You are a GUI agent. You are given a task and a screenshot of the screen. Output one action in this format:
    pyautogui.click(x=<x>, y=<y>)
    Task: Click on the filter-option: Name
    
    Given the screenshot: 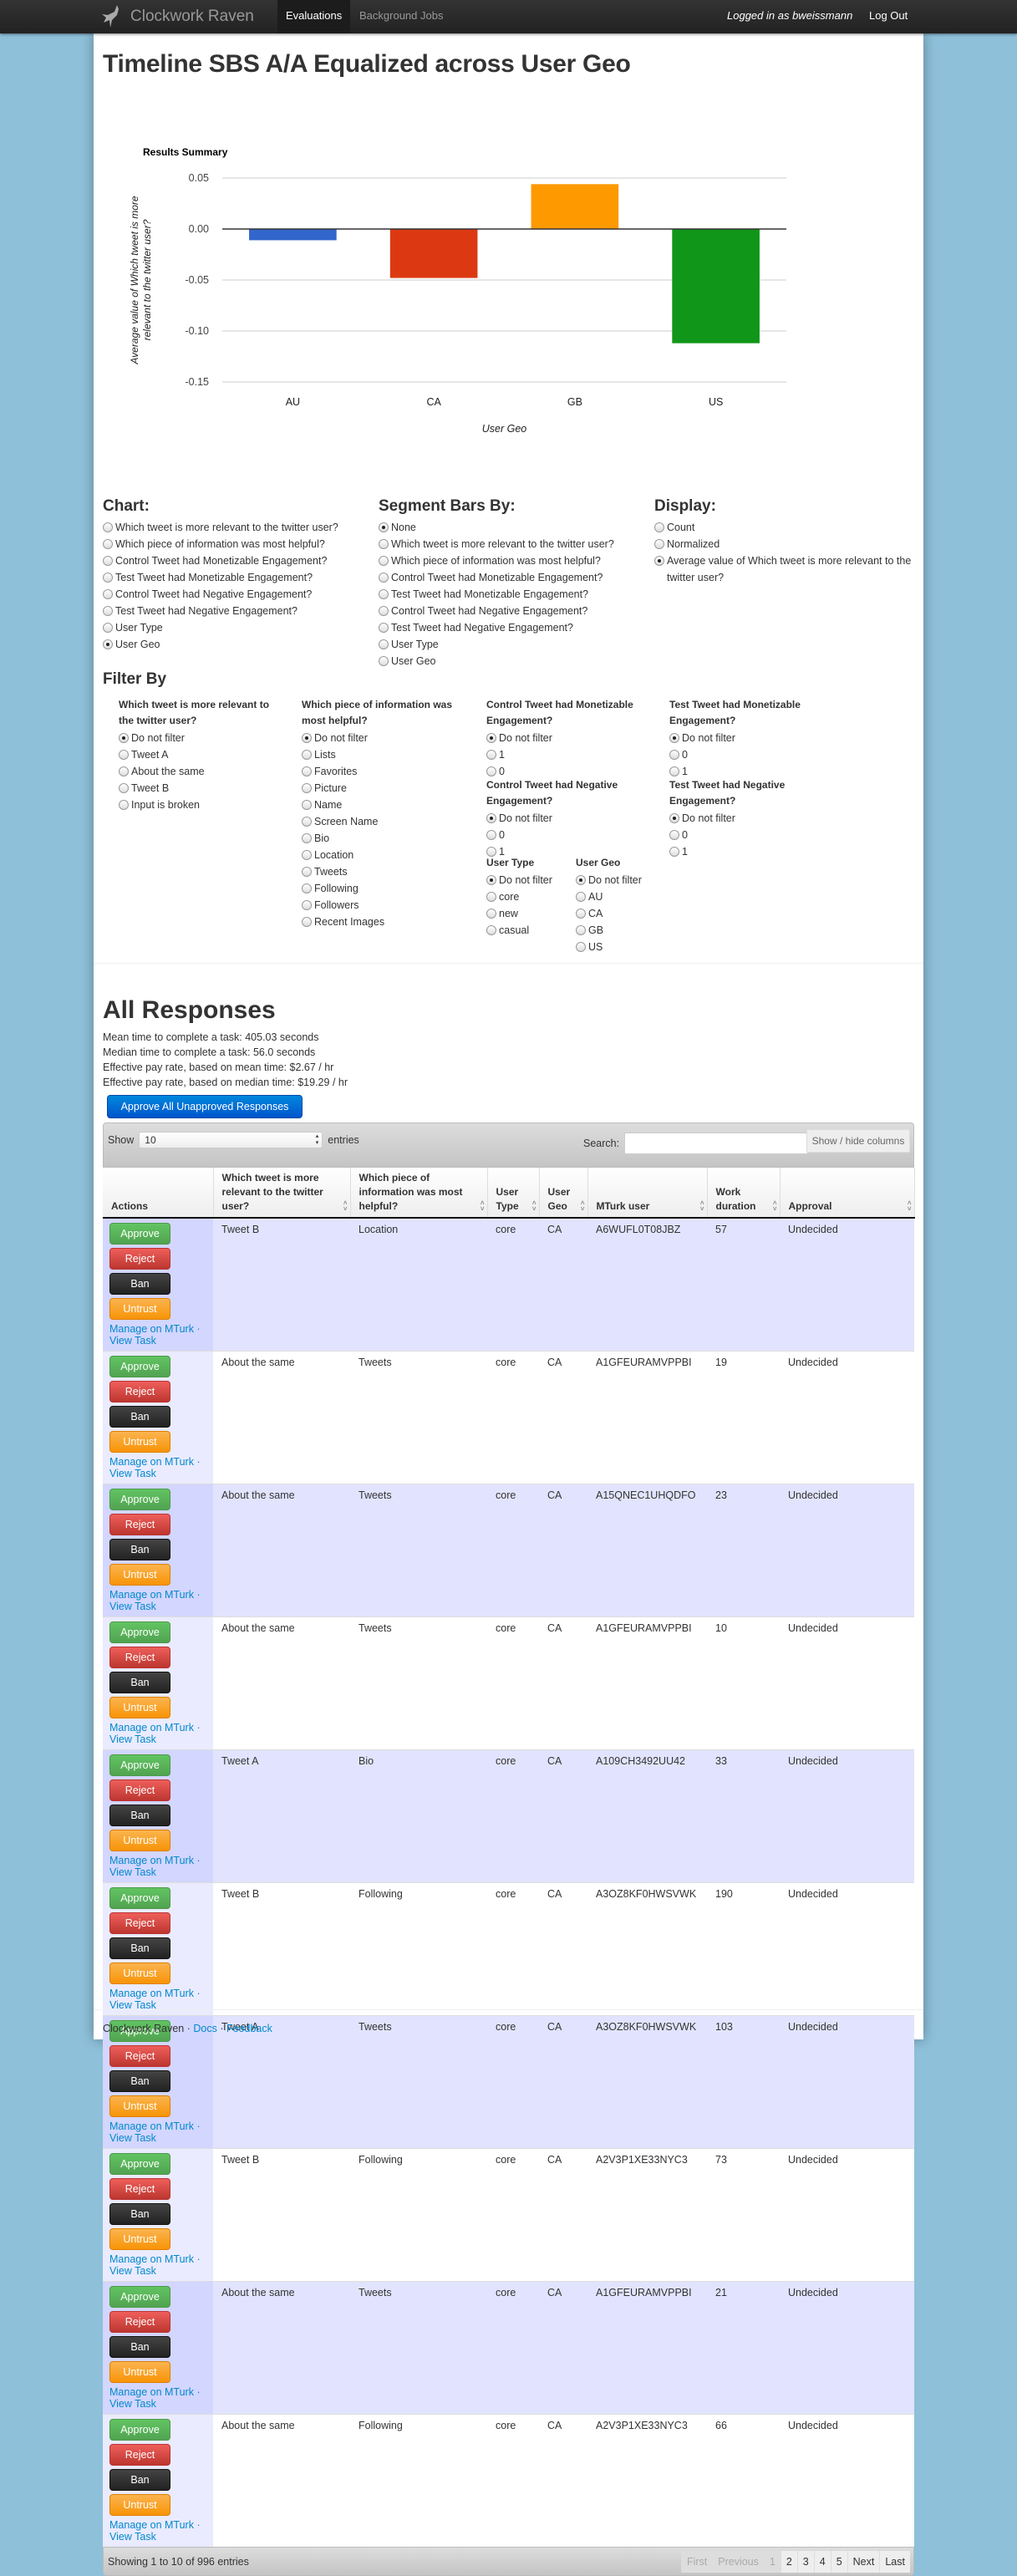 What is the action you would take?
    pyautogui.click(x=381, y=805)
    